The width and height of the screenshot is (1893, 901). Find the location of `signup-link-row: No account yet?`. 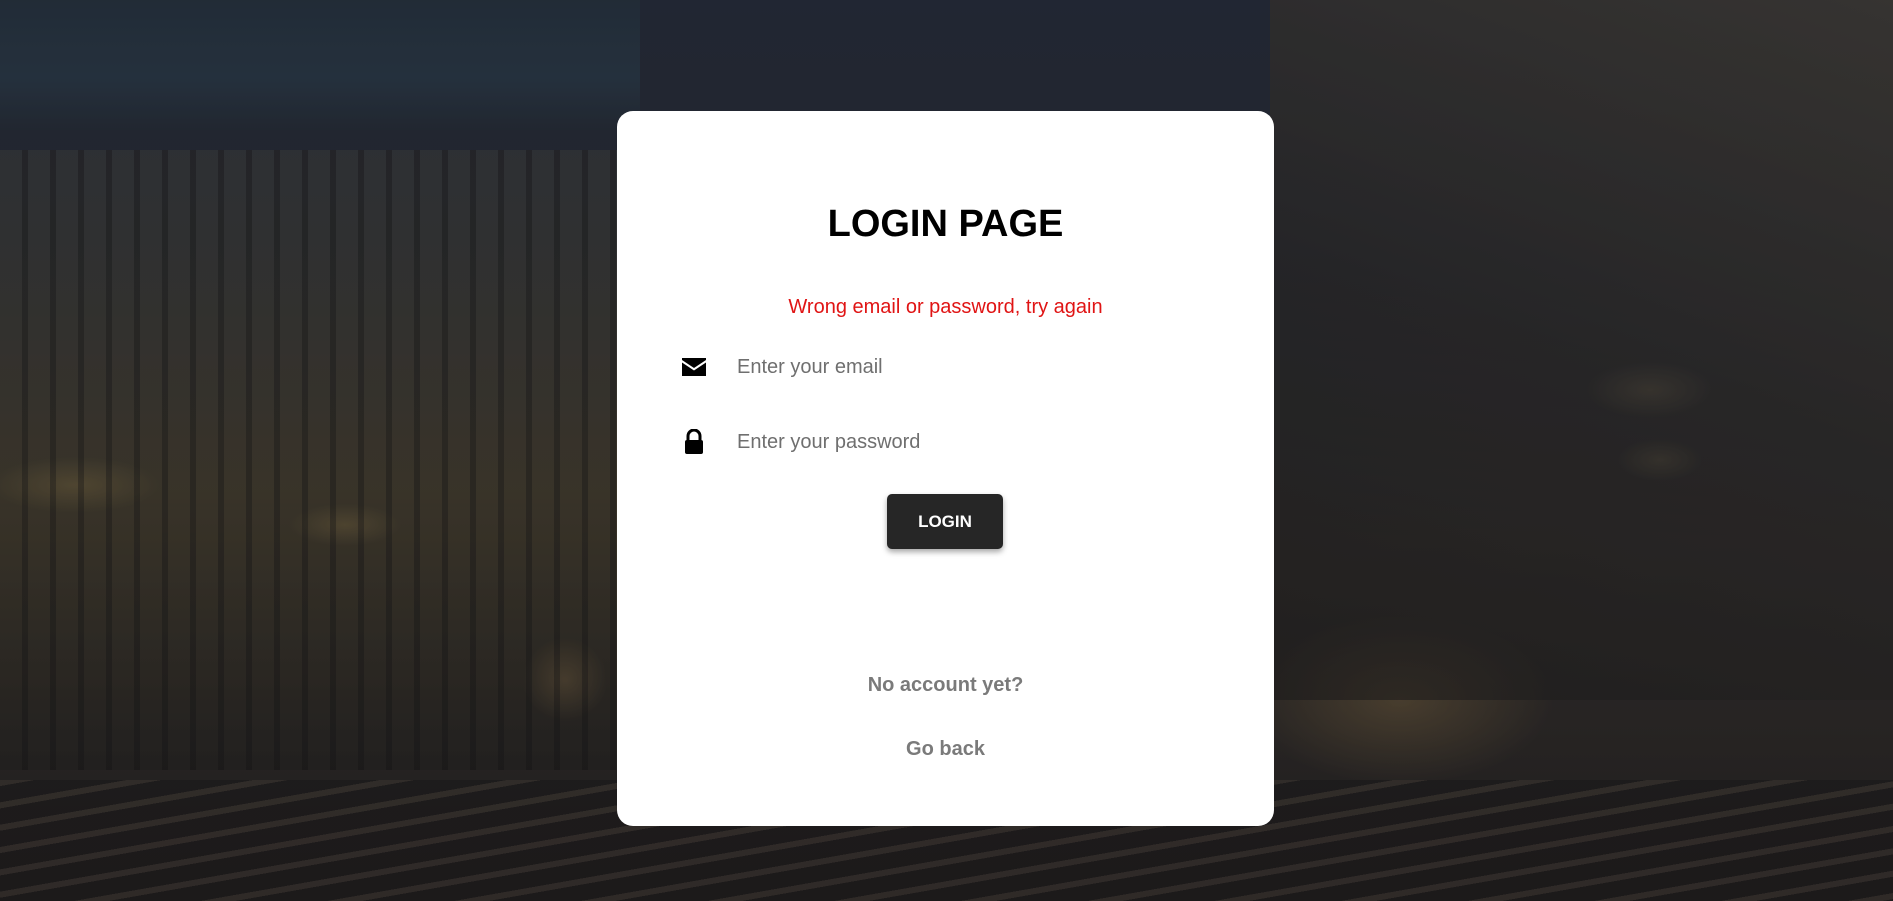

signup-link-row: No account yet? is located at coordinates (945, 685).